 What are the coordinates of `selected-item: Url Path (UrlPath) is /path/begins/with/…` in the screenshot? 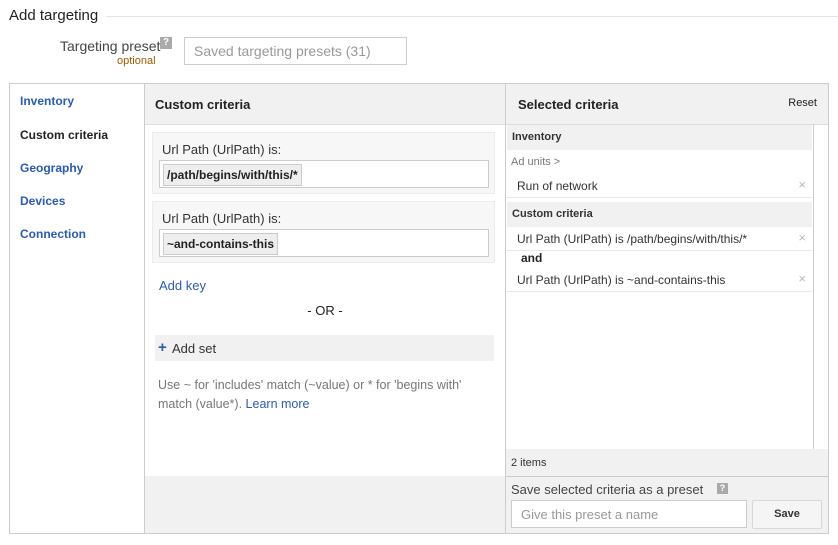 It's located at (659, 239).